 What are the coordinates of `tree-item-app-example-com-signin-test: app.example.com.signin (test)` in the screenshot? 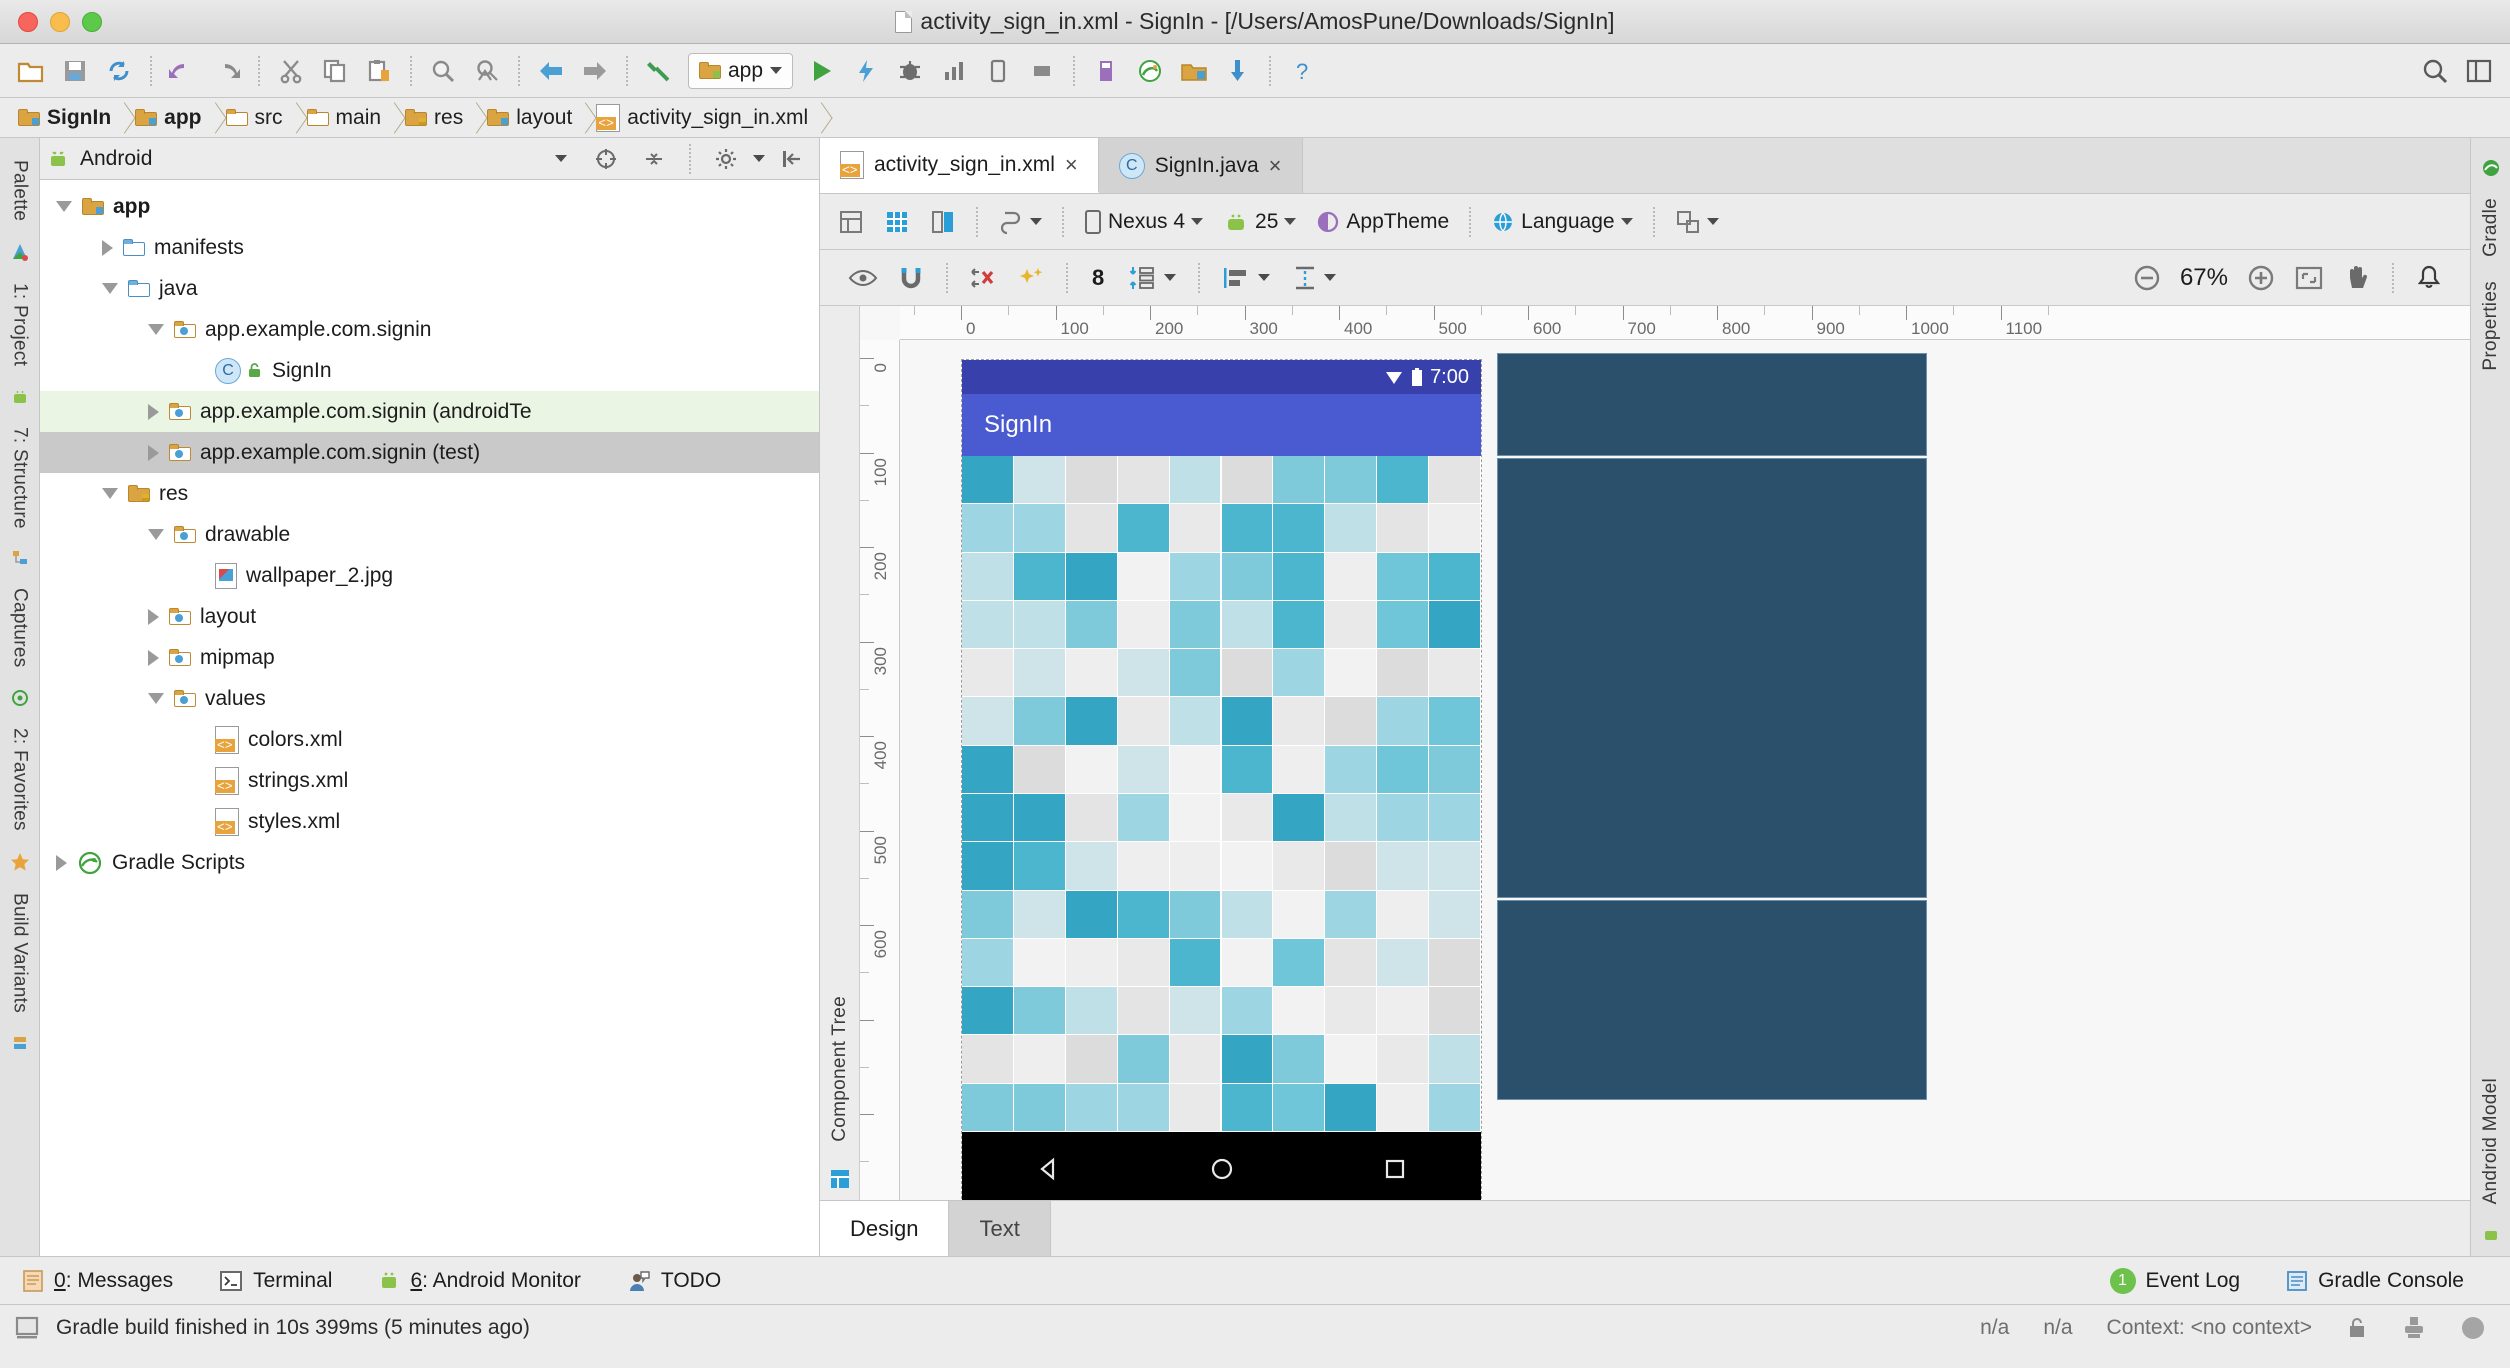 It's located at (429, 452).